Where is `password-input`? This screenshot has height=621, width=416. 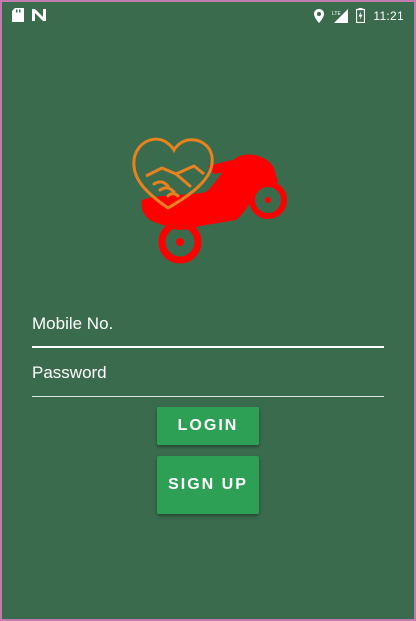
password-input is located at coordinates (208, 373).